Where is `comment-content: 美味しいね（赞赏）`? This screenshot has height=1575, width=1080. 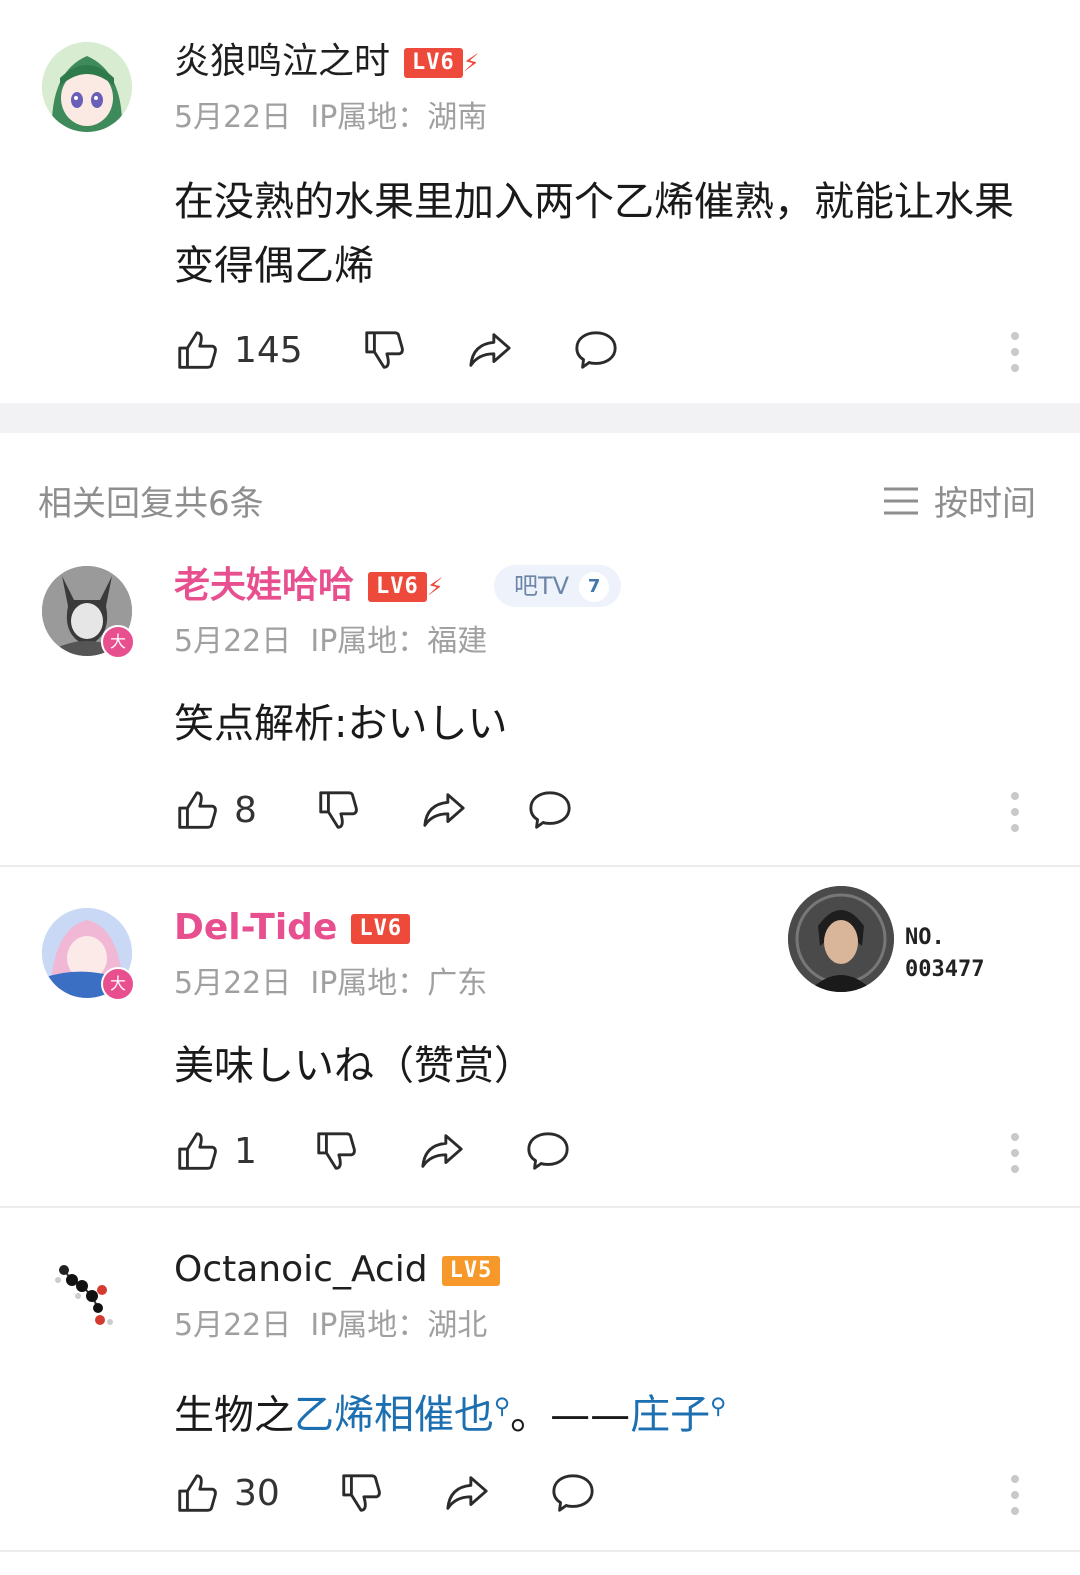 comment-content: 美味しいね（赞赏） is located at coordinates (354, 1066).